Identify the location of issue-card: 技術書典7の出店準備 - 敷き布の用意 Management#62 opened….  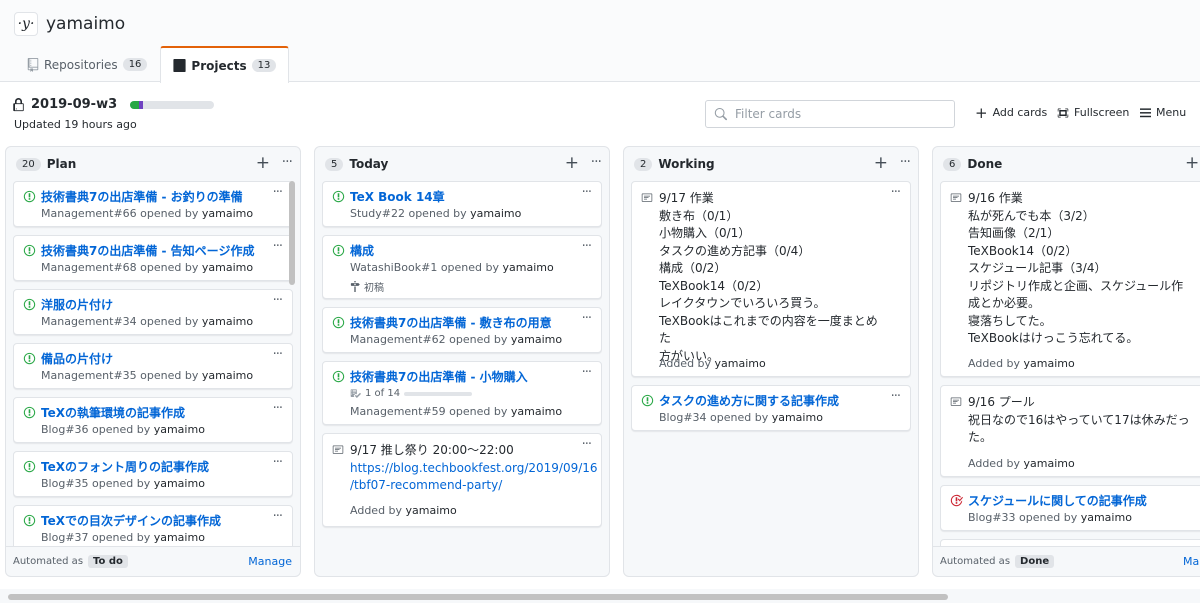
(462, 330).